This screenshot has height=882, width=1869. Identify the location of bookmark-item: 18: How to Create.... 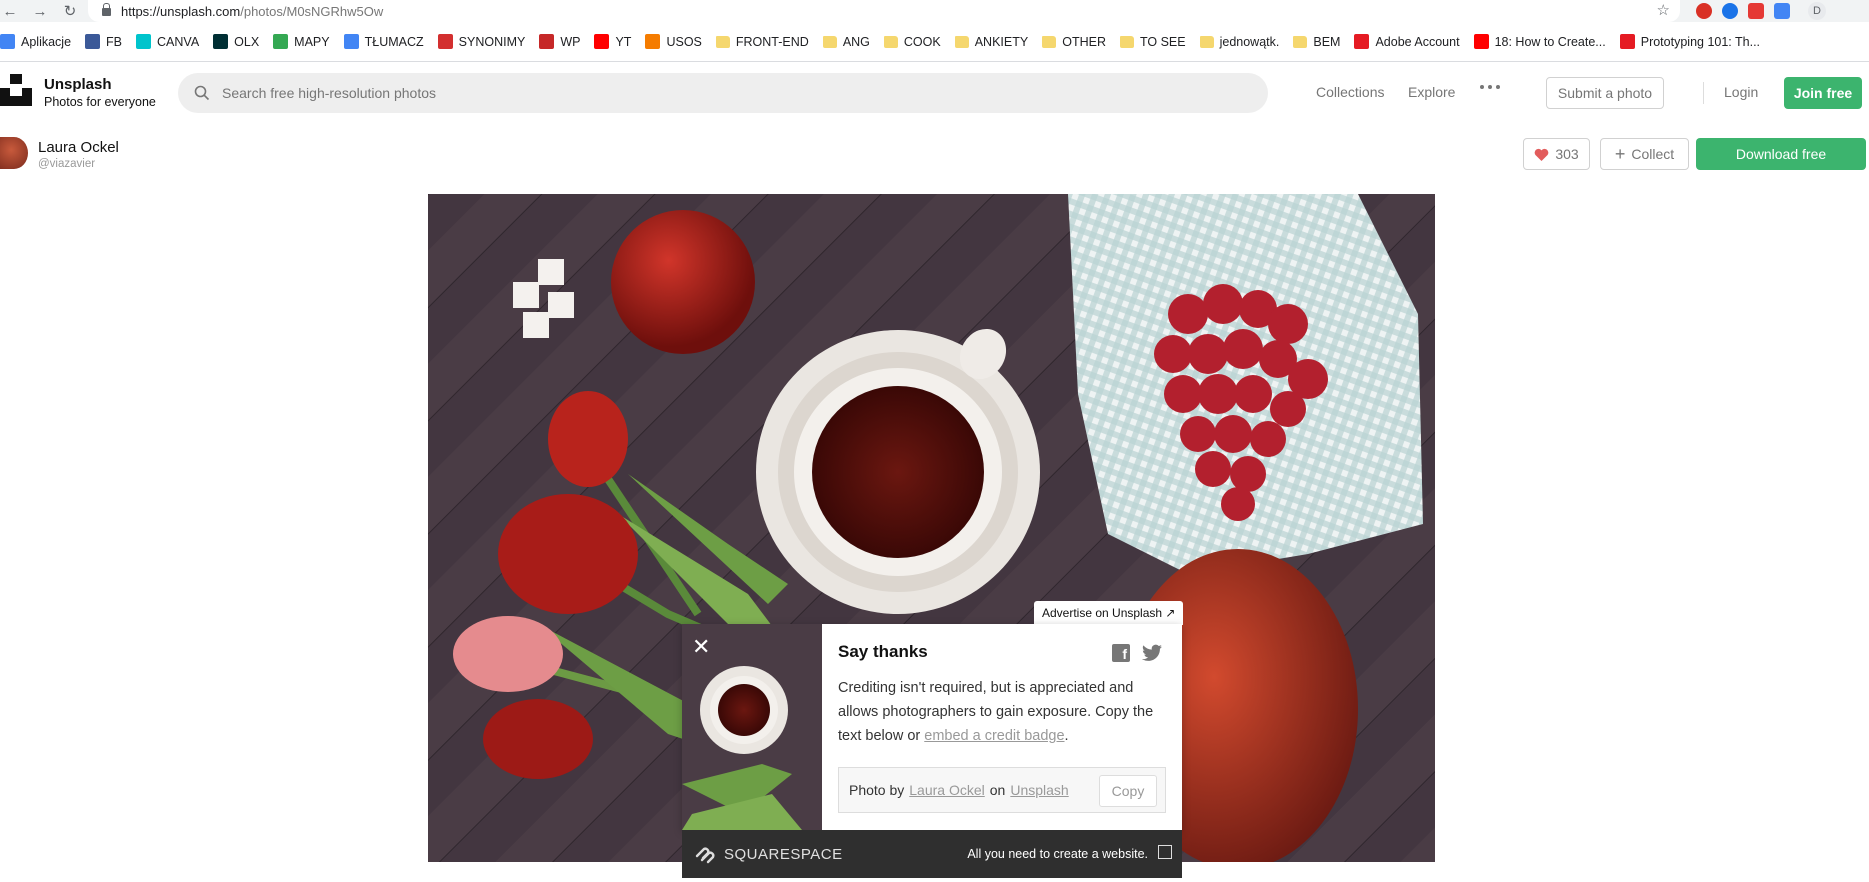
(1539, 41).